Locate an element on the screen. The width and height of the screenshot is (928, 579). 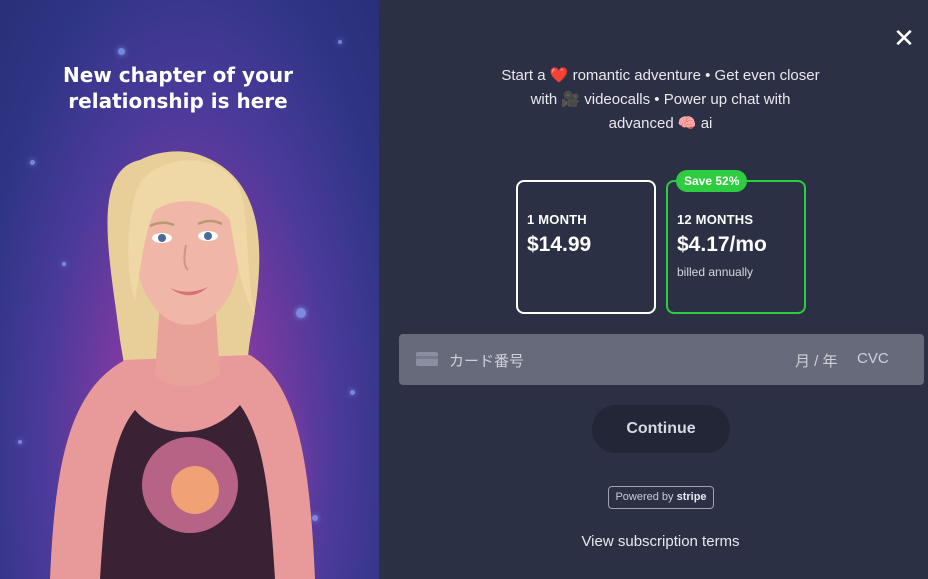
plan-price: $14.99 is located at coordinates (559, 244).